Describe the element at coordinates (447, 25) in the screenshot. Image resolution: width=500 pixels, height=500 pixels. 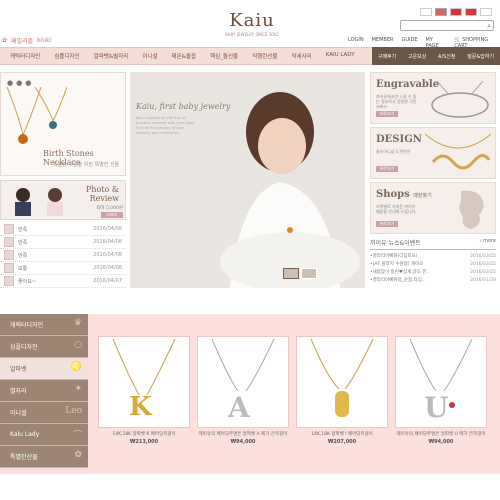
I see `search-input: ⌕` at that location.